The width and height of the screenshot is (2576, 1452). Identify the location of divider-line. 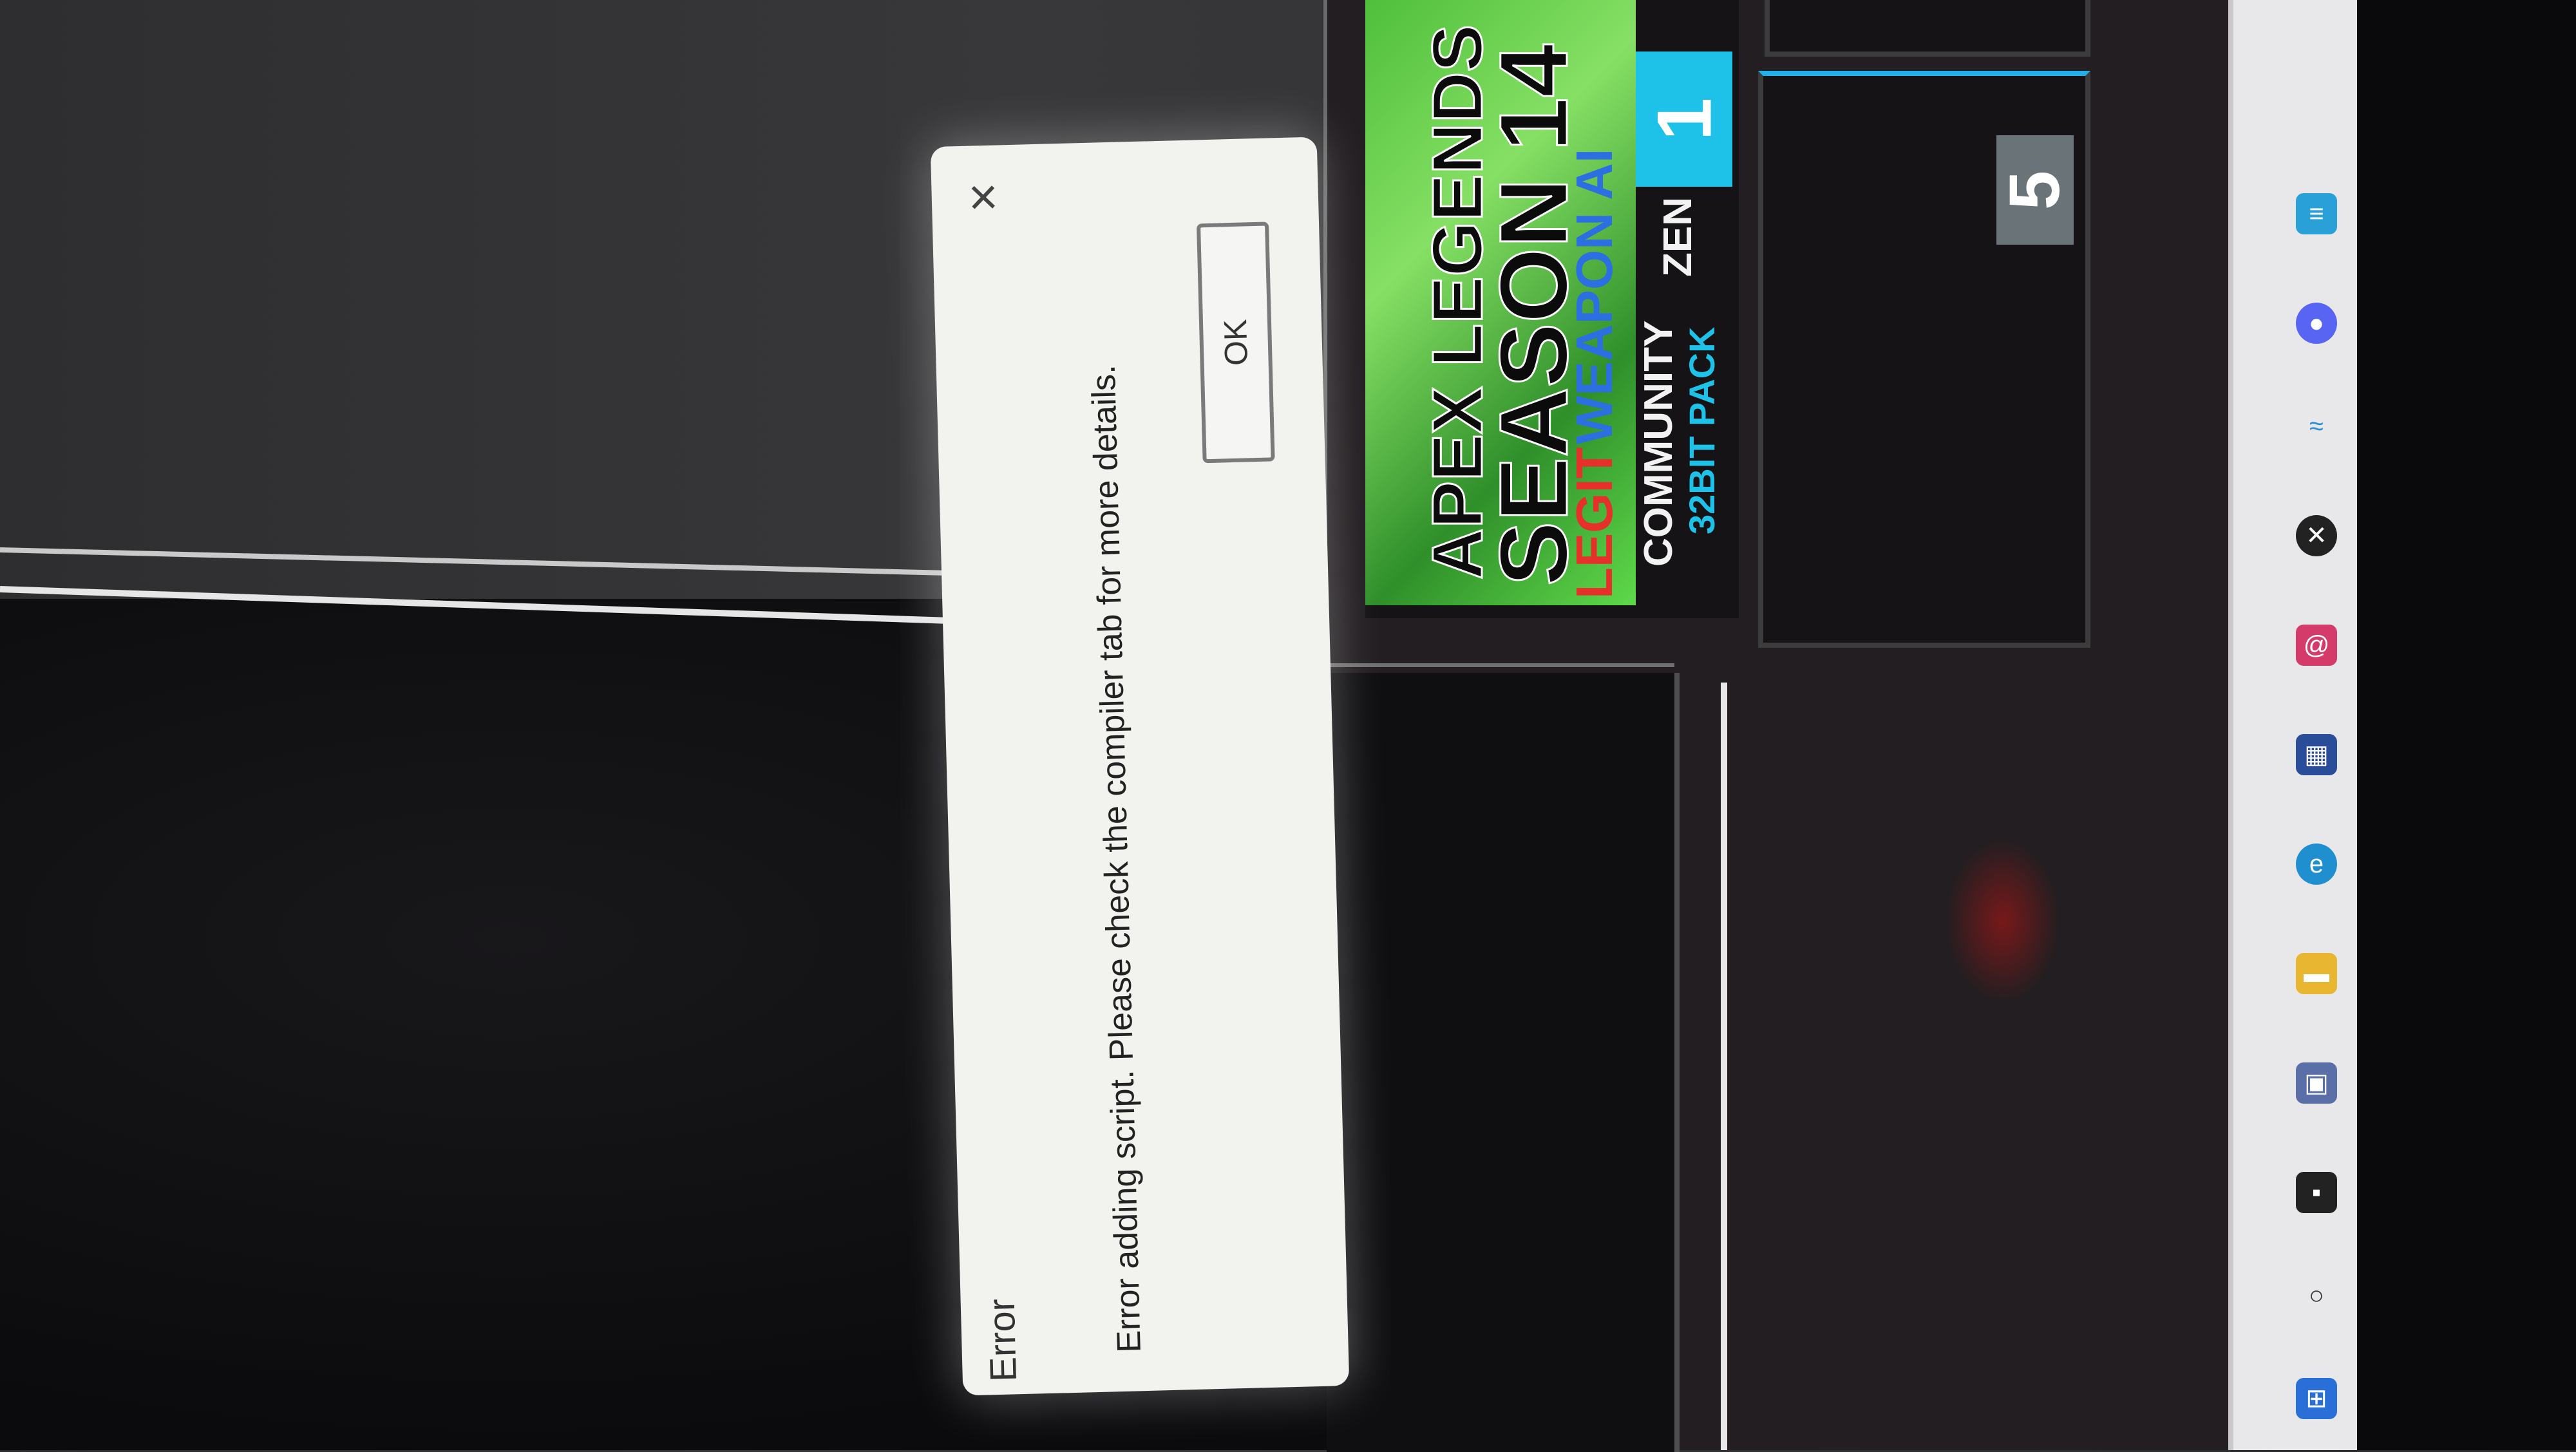
(477, 561).